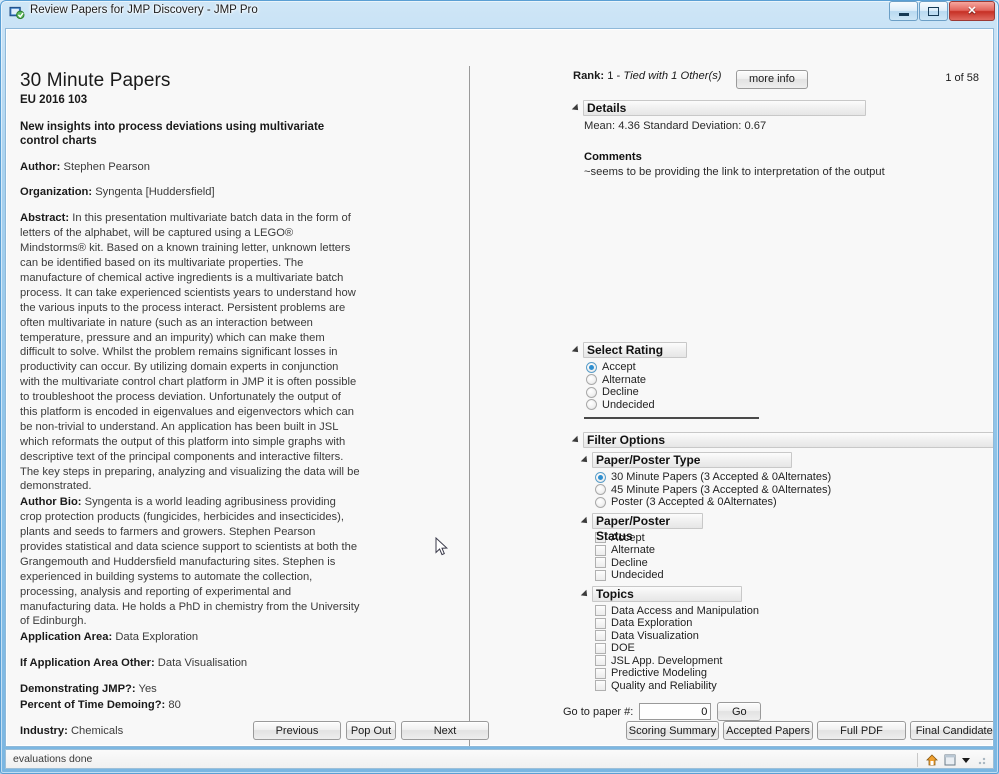  What do you see at coordinates (53, 759) in the screenshot?
I see `status-message: evaluations done` at bounding box center [53, 759].